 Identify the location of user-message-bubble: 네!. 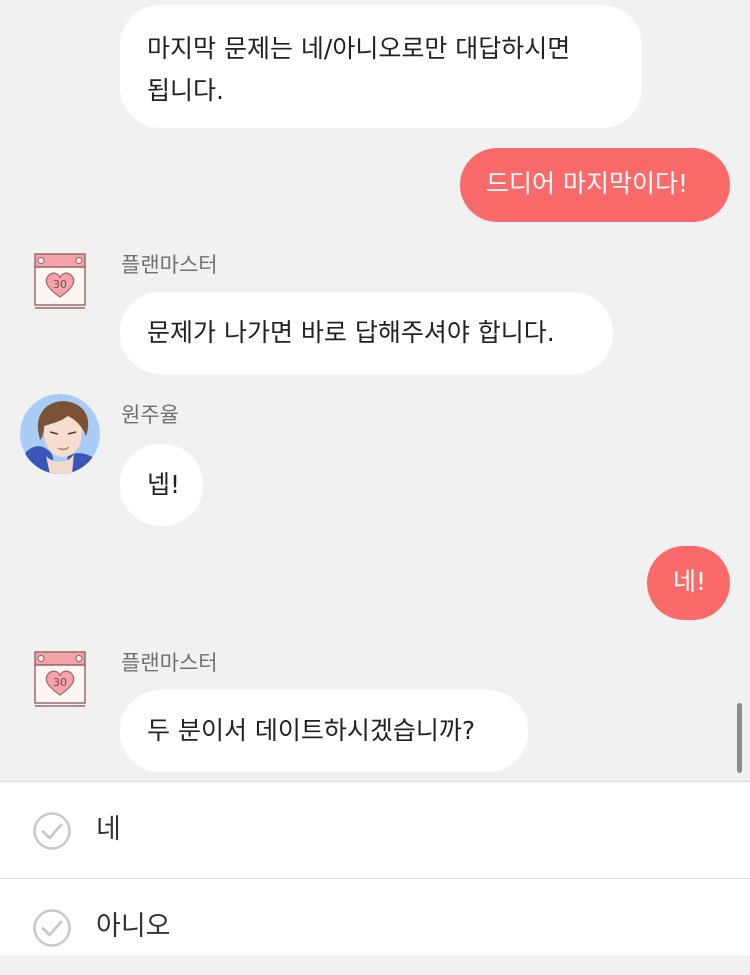
(688, 583).